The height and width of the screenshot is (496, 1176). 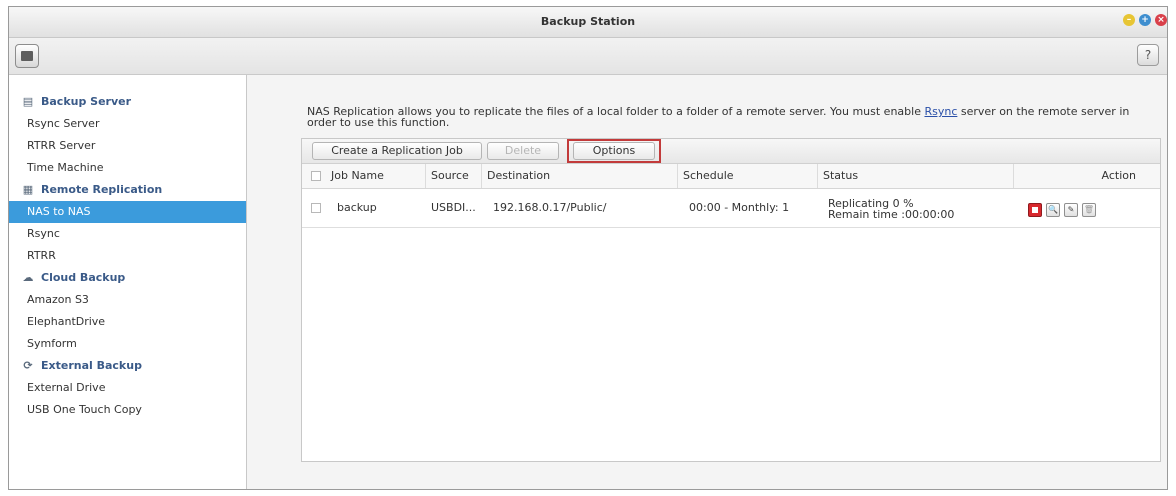 What do you see at coordinates (86, 101) in the screenshot?
I see `sidebar-section-label: Backup Server` at bounding box center [86, 101].